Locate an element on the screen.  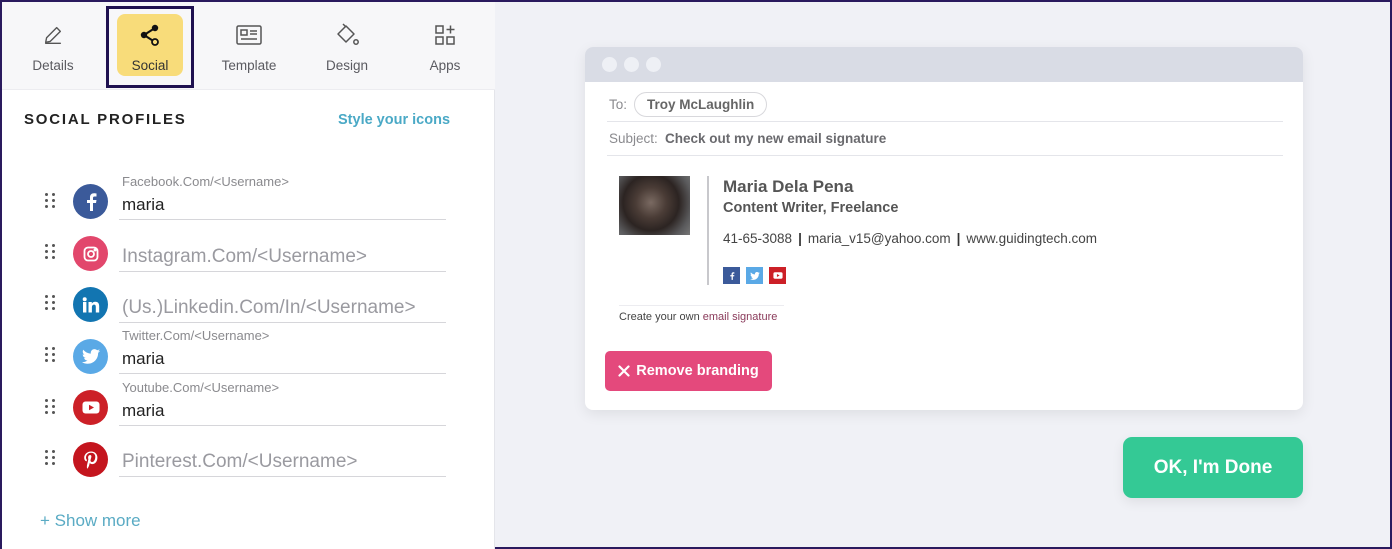
signature-name: Maria Dela Pena is located at coordinates (788, 186).